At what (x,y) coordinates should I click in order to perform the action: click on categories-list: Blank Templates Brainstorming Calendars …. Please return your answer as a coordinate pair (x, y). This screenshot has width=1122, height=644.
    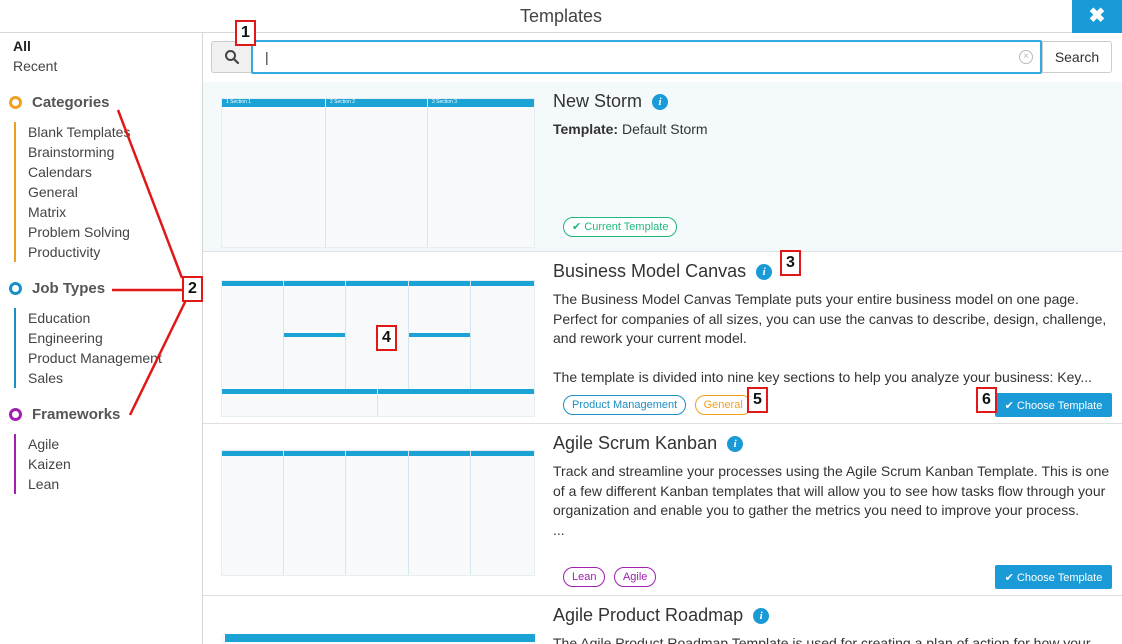
    Looking at the image, I should click on (72, 192).